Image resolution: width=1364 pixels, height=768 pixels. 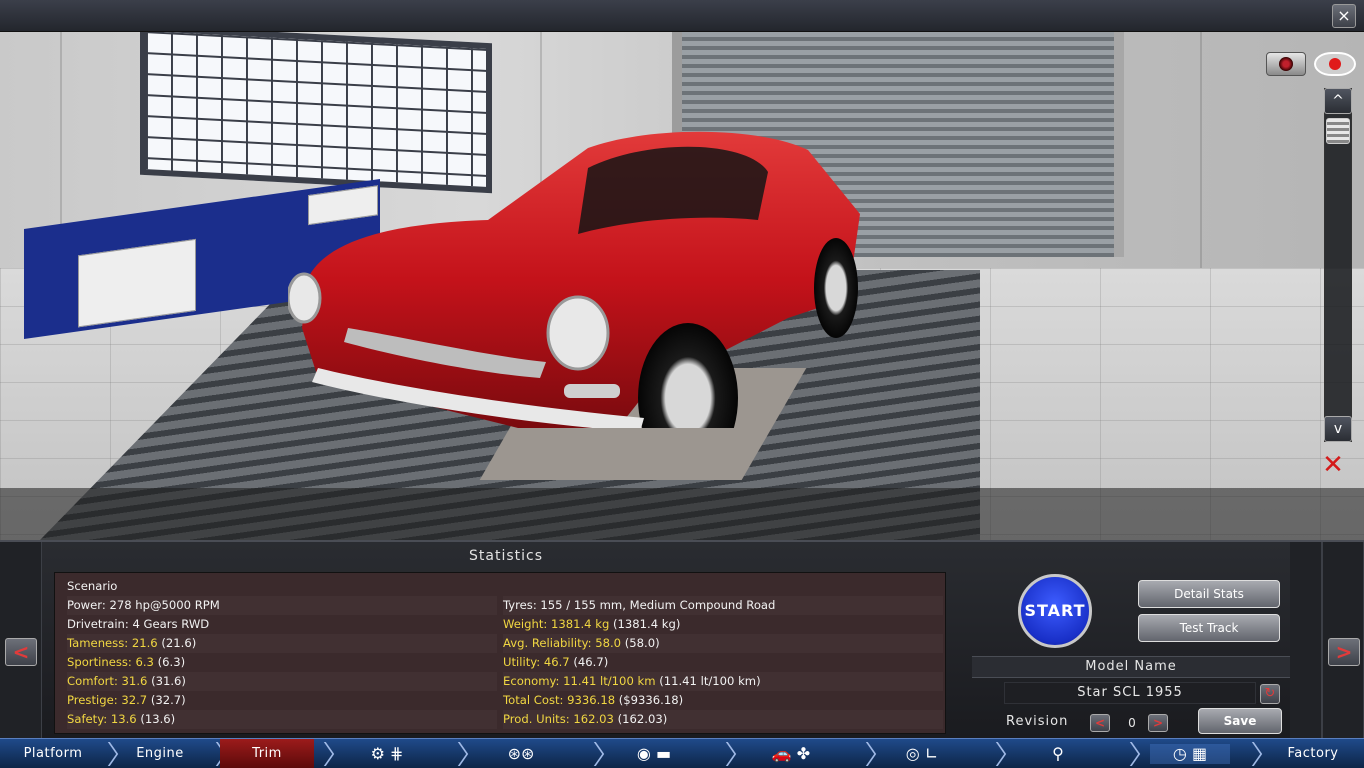 I want to click on stat-base-value: (31.6), so click(x=168, y=681).